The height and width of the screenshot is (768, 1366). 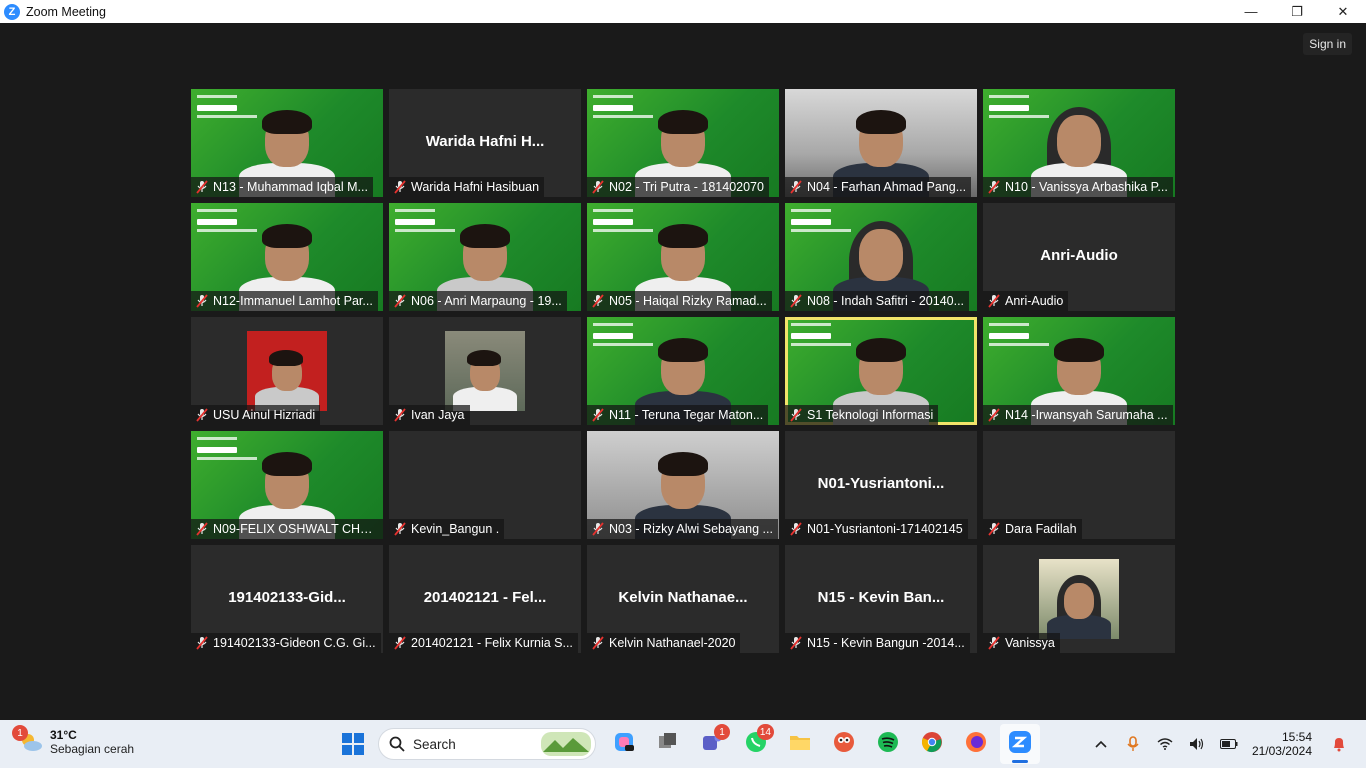 I want to click on taskbar-apps: 1 14, so click(x=820, y=744).